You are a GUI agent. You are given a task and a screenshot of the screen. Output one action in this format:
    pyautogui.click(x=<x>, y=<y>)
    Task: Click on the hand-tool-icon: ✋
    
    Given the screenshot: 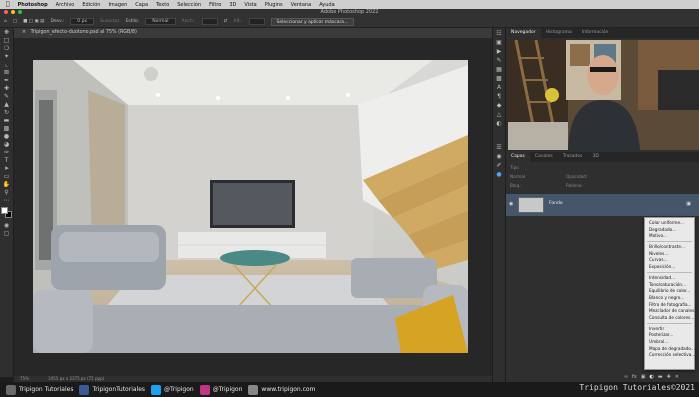 What is the action you would take?
    pyautogui.click(x=7, y=185)
    